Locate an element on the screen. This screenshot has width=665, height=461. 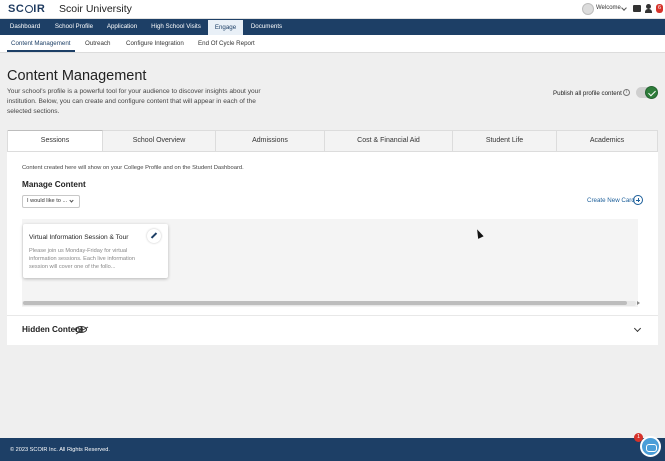
chat-widget-icon is located at coordinates (650, 446).